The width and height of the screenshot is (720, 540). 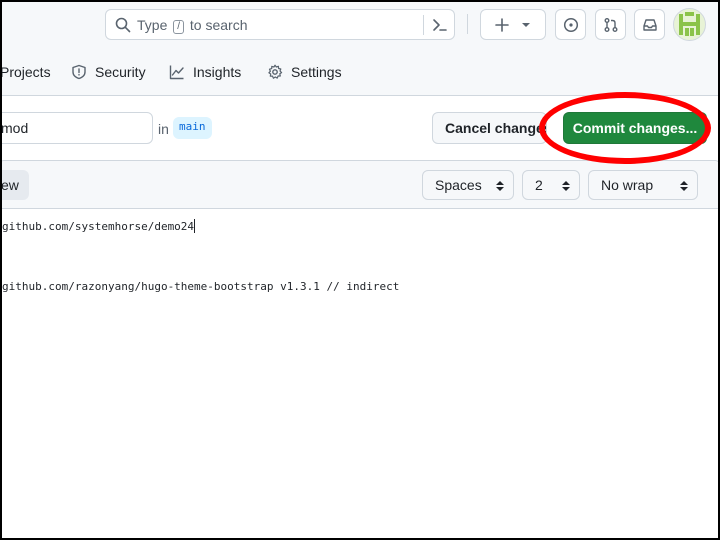 I want to click on tab-insights-label: Insights, so click(x=217, y=72).